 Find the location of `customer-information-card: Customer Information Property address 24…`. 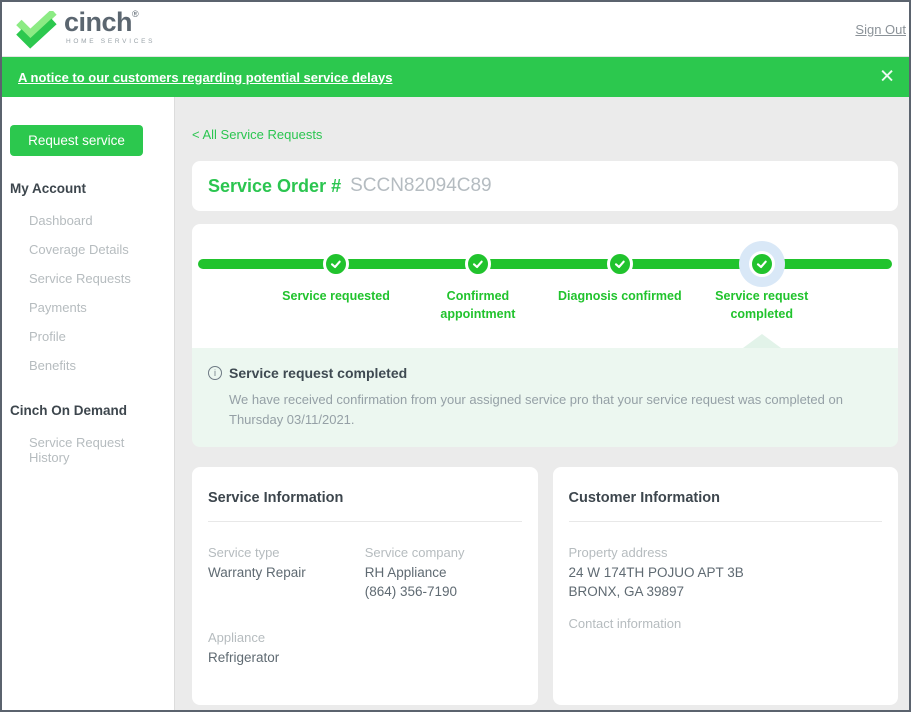

customer-information-card: Customer Information Property address 24… is located at coordinates (725, 586).